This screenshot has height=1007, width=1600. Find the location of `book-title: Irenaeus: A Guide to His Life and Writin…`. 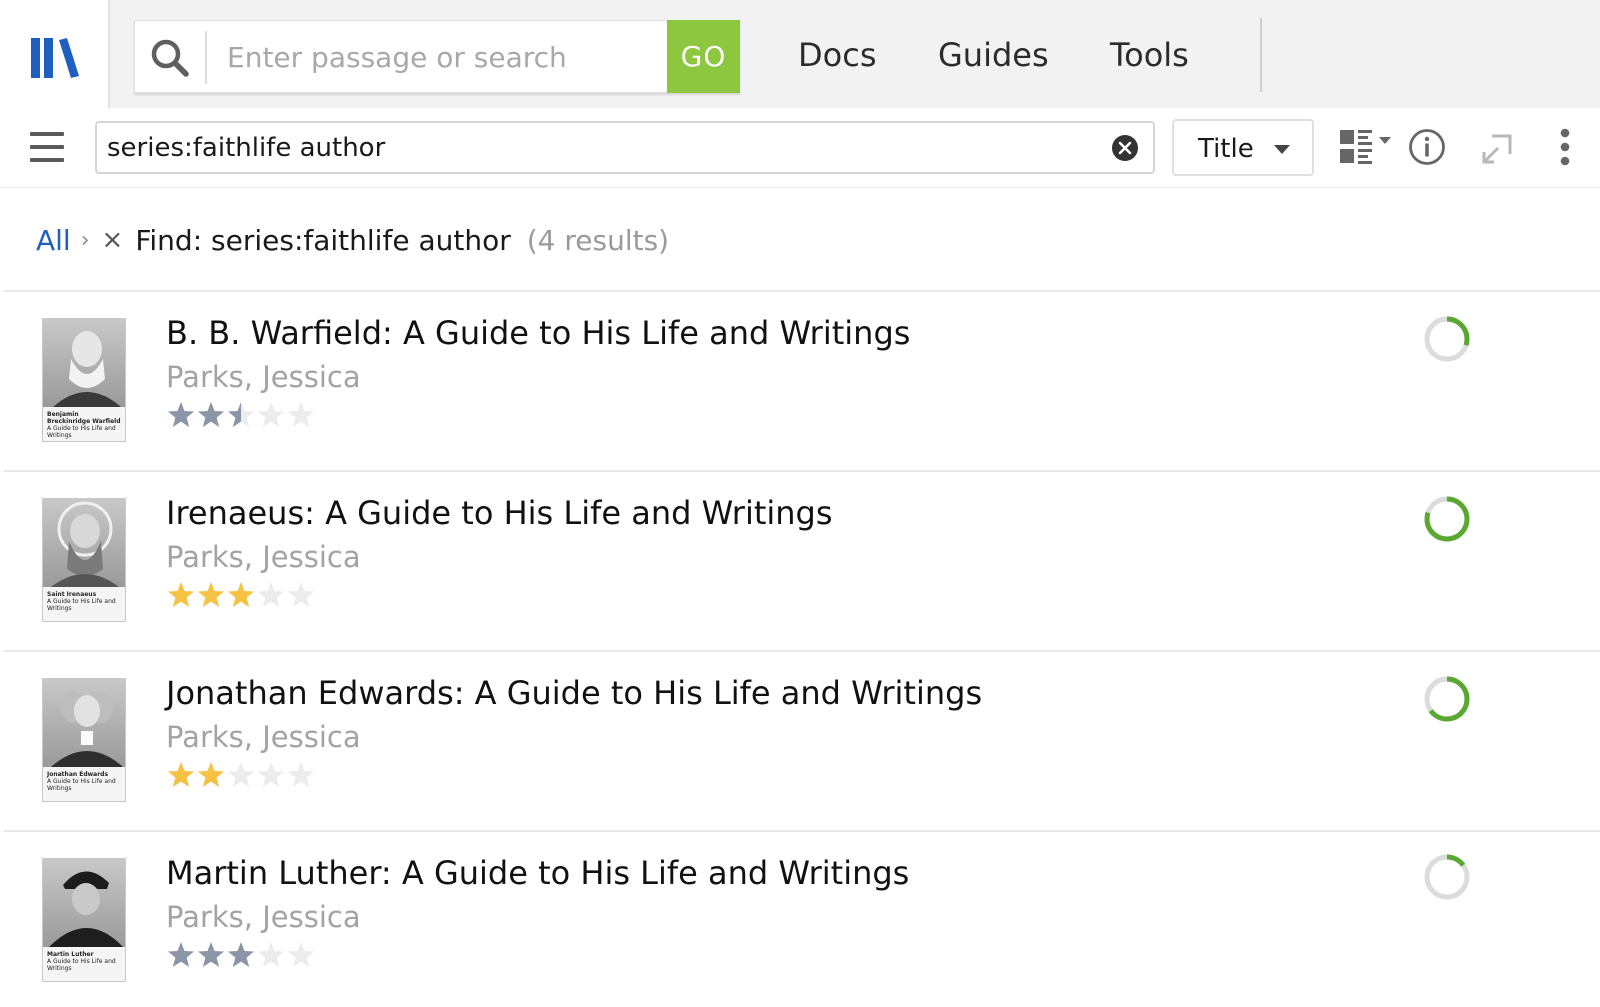

book-title: Irenaeus: A Guide to His Life and Writin… is located at coordinates (499, 513).